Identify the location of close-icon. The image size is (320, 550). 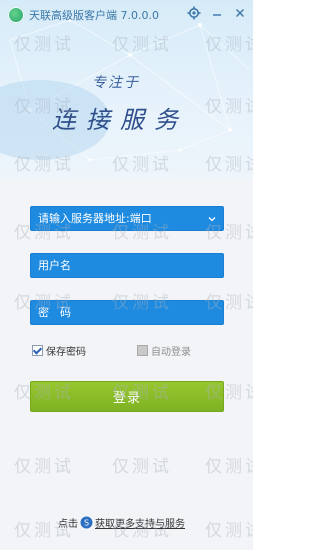
(240, 13).